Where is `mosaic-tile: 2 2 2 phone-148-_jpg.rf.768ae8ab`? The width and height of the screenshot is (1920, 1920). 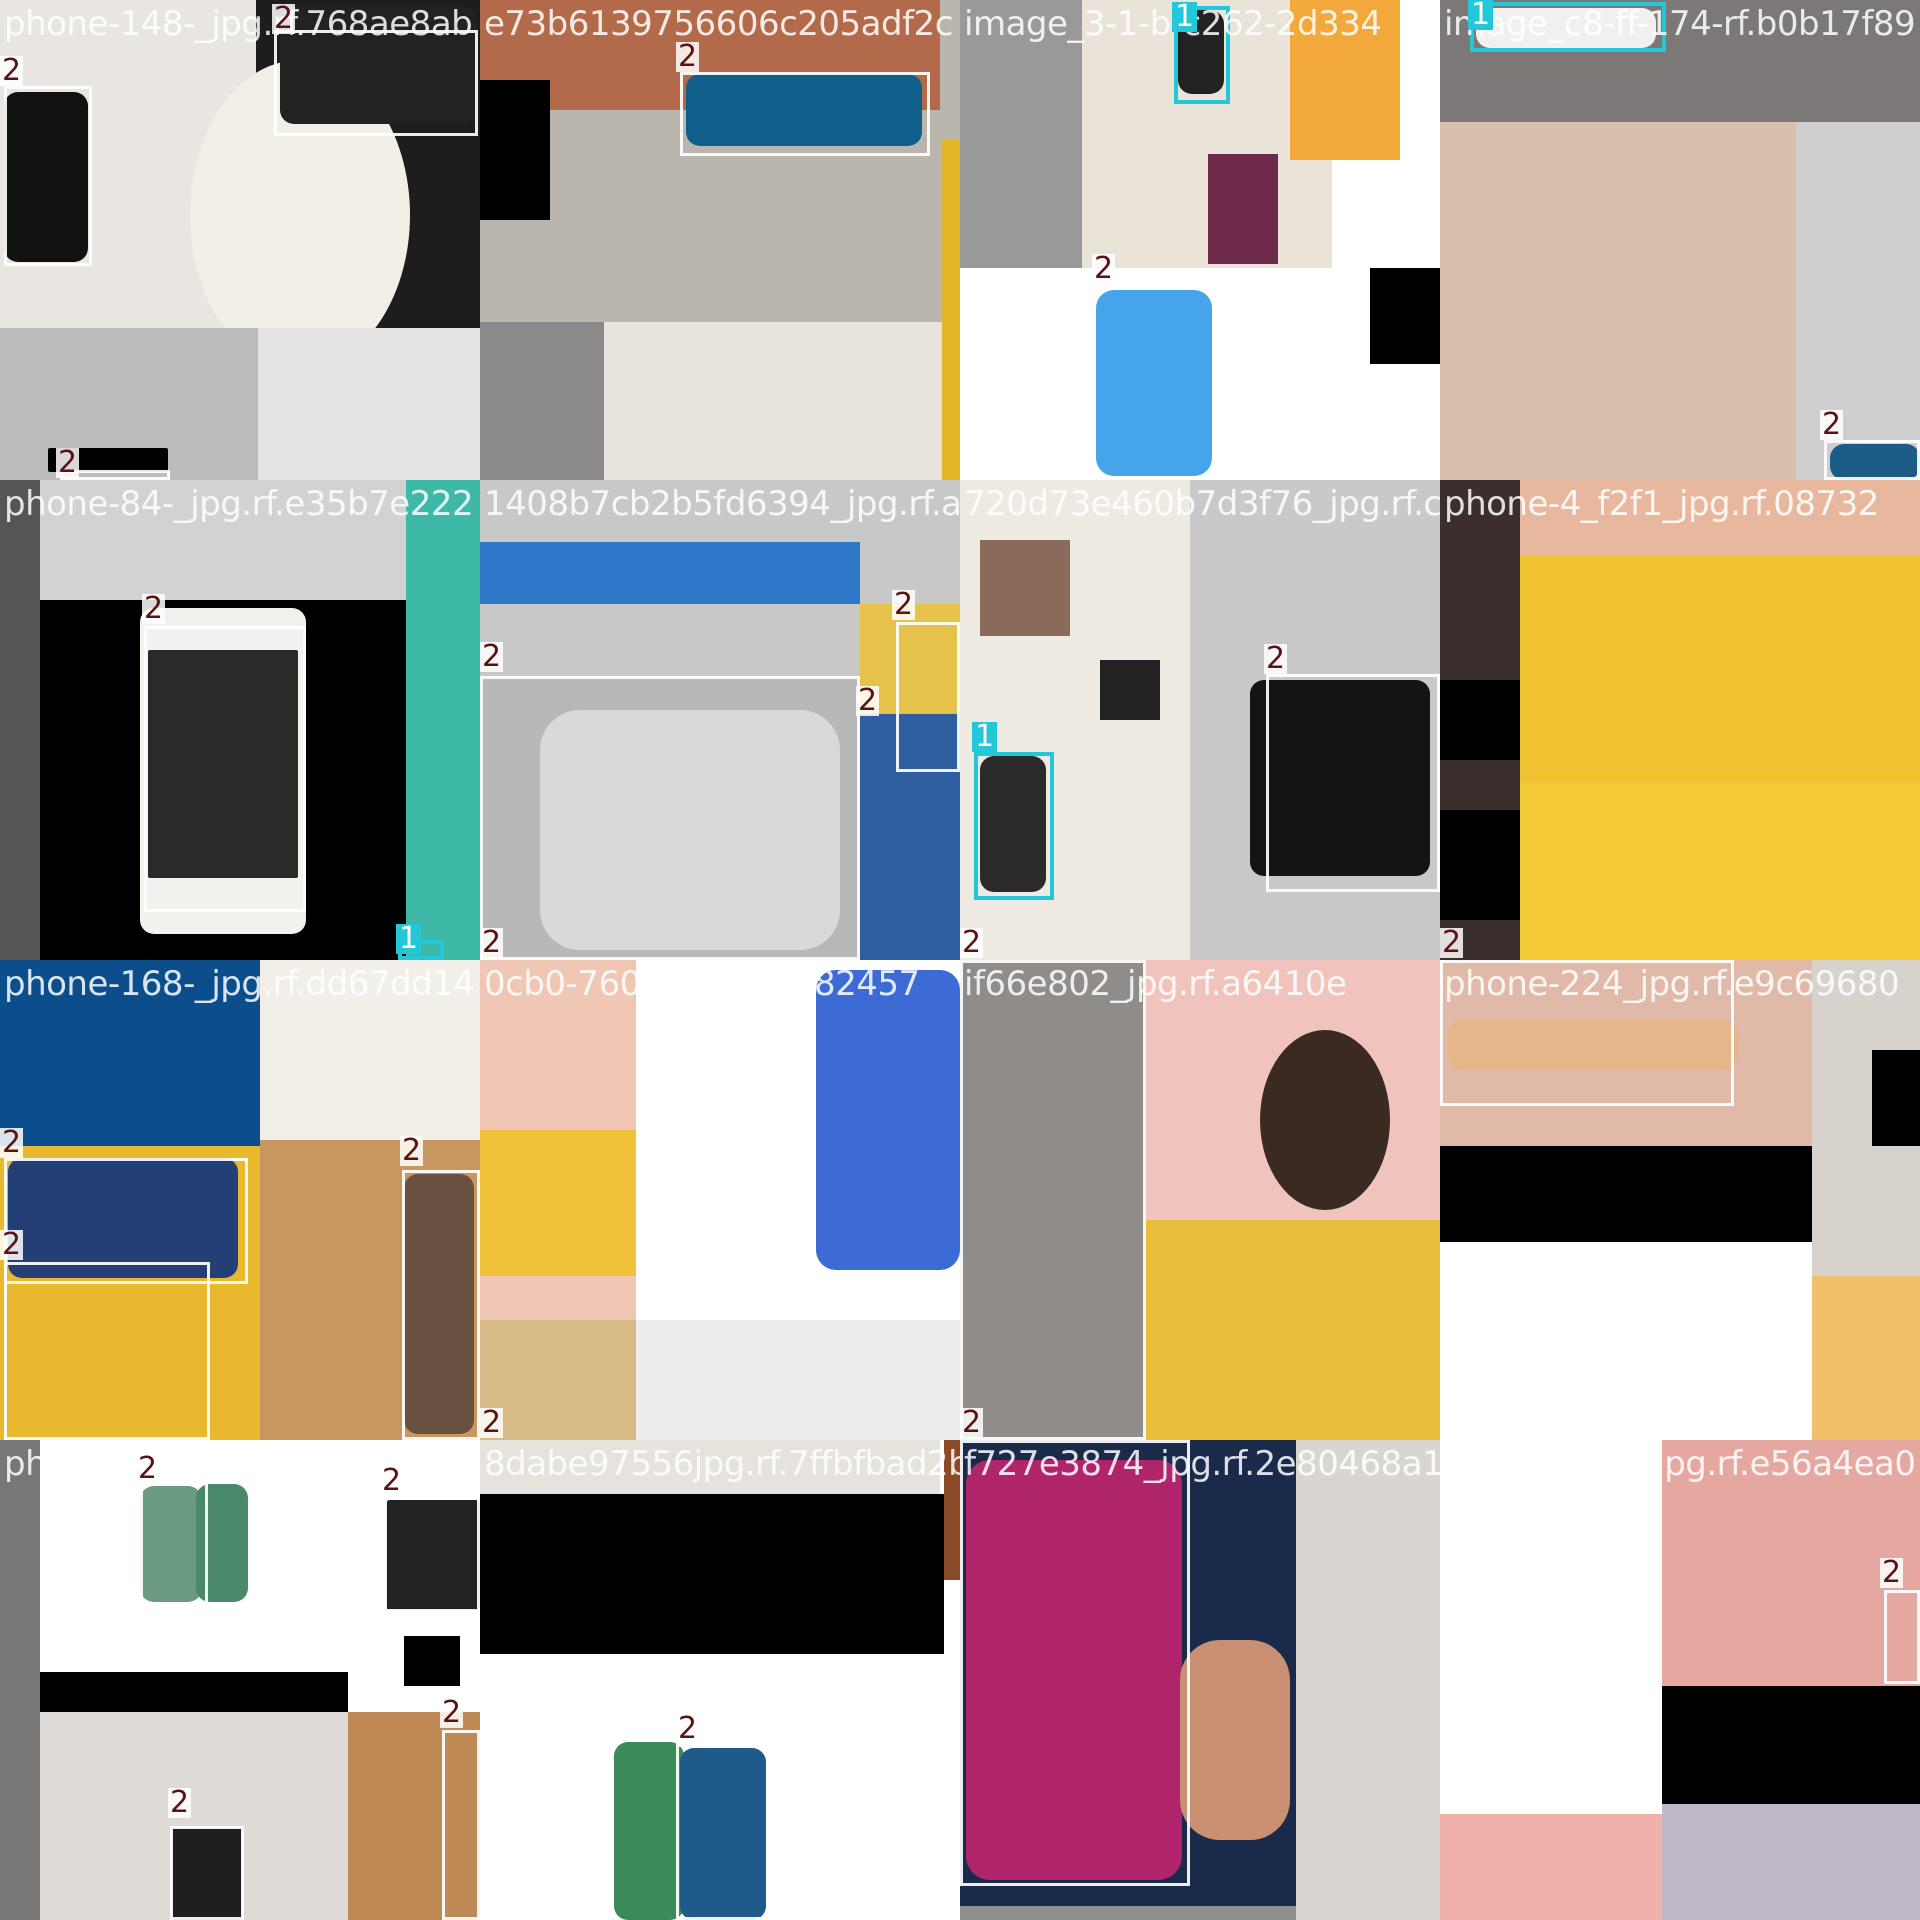
mosaic-tile: 2 2 2 phone-148-_jpg.rf.768ae8ab is located at coordinates (240, 240).